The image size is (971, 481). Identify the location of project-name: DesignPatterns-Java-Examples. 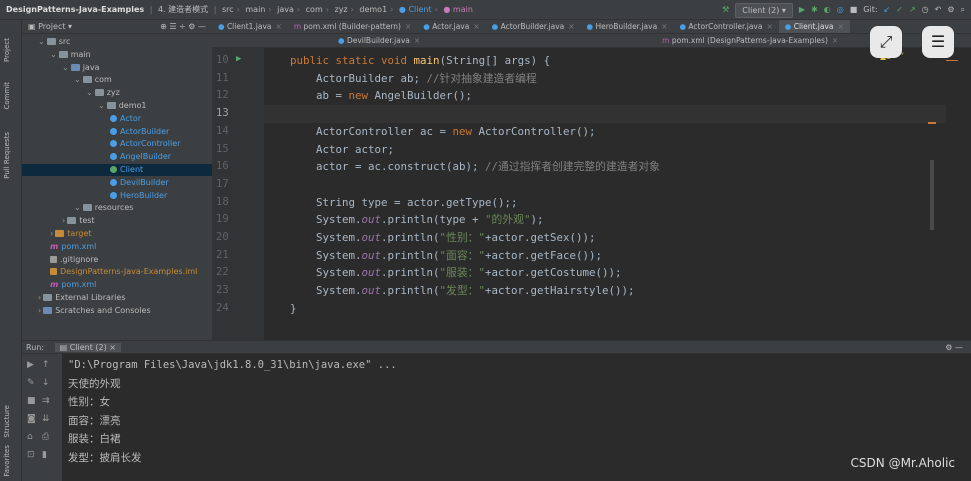
(73, 9).